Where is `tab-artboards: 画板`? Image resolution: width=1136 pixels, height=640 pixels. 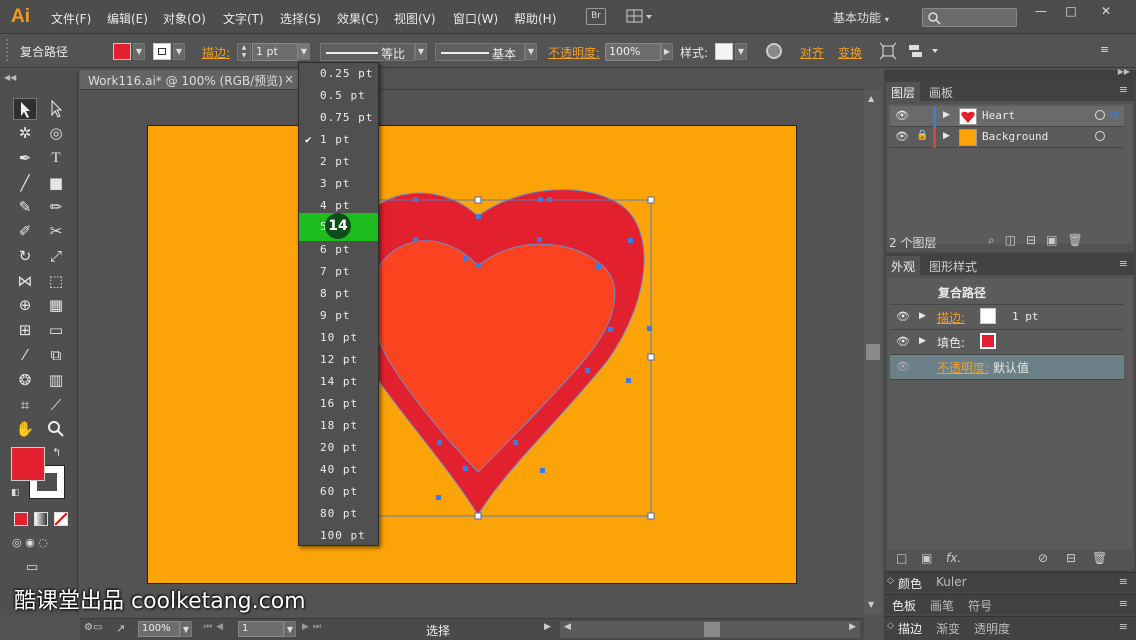
tab-artboards: 画板 is located at coordinates (941, 91).